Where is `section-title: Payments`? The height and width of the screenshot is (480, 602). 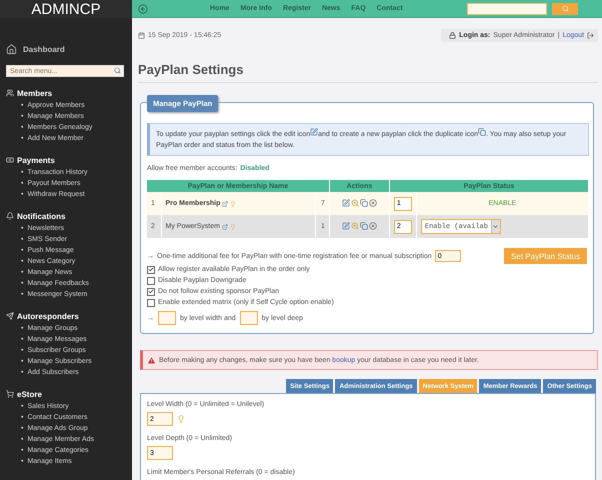 section-title: Payments is located at coordinates (36, 160).